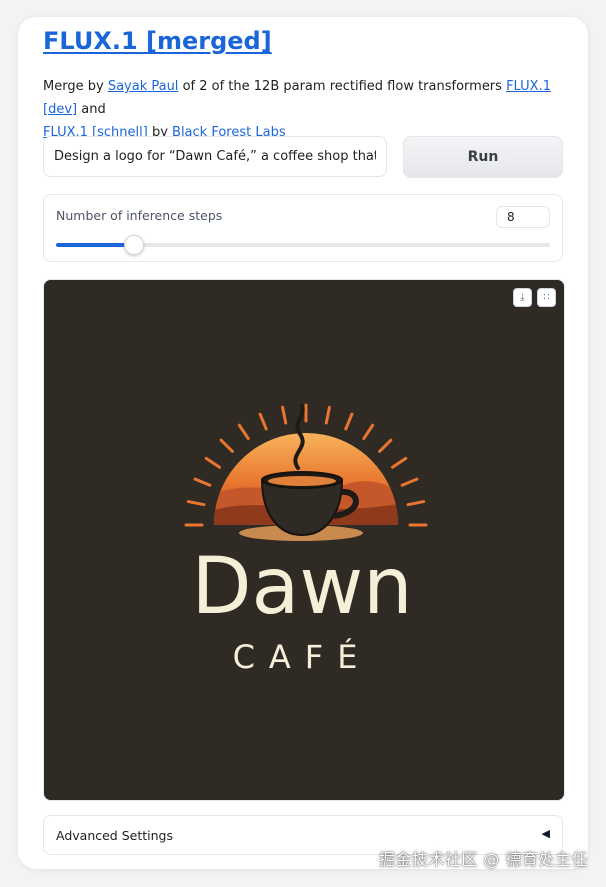 The height and width of the screenshot is (887, 606). Describe the element at coordinates (483, 157) in the screenshot. I see `run-button: Run` at that location.